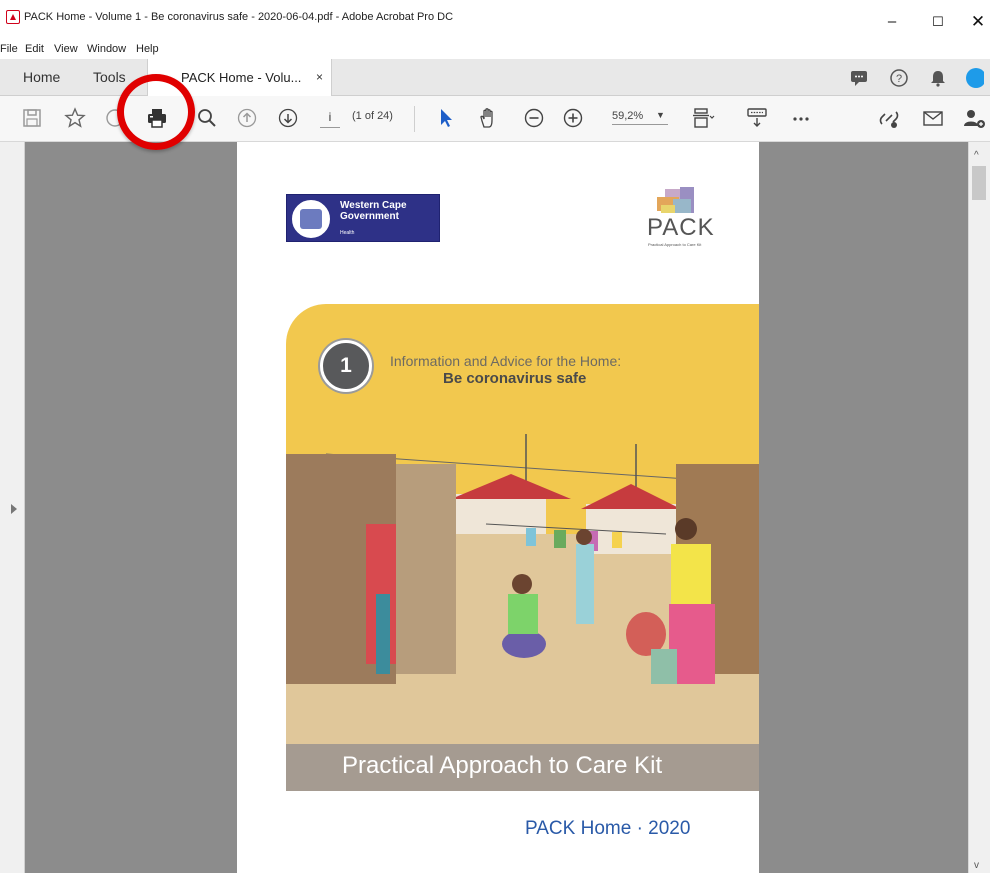  What do you see at coordinates (446, 118) in the screenshot?
I see `select-pointer-icon` at bounding box center [446, 118].